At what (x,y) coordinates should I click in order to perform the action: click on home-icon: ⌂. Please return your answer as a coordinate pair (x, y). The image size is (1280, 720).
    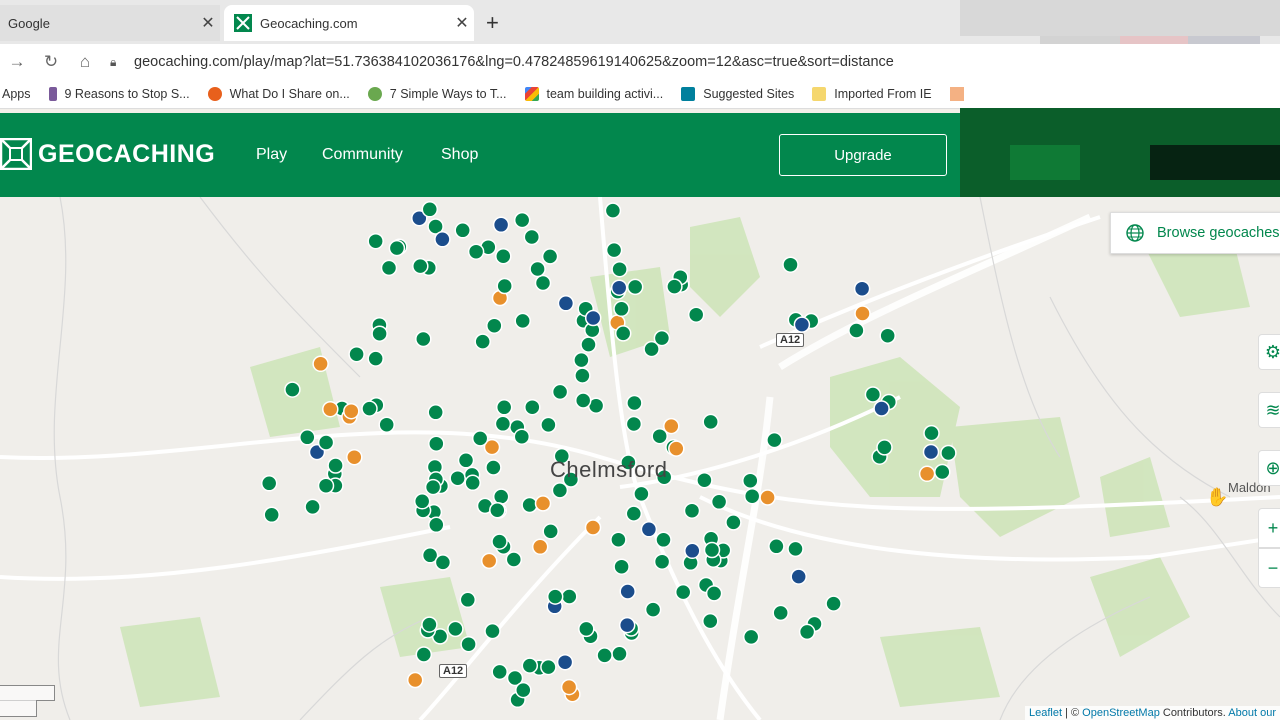
    Looking at the image, I should click on (85, 62).